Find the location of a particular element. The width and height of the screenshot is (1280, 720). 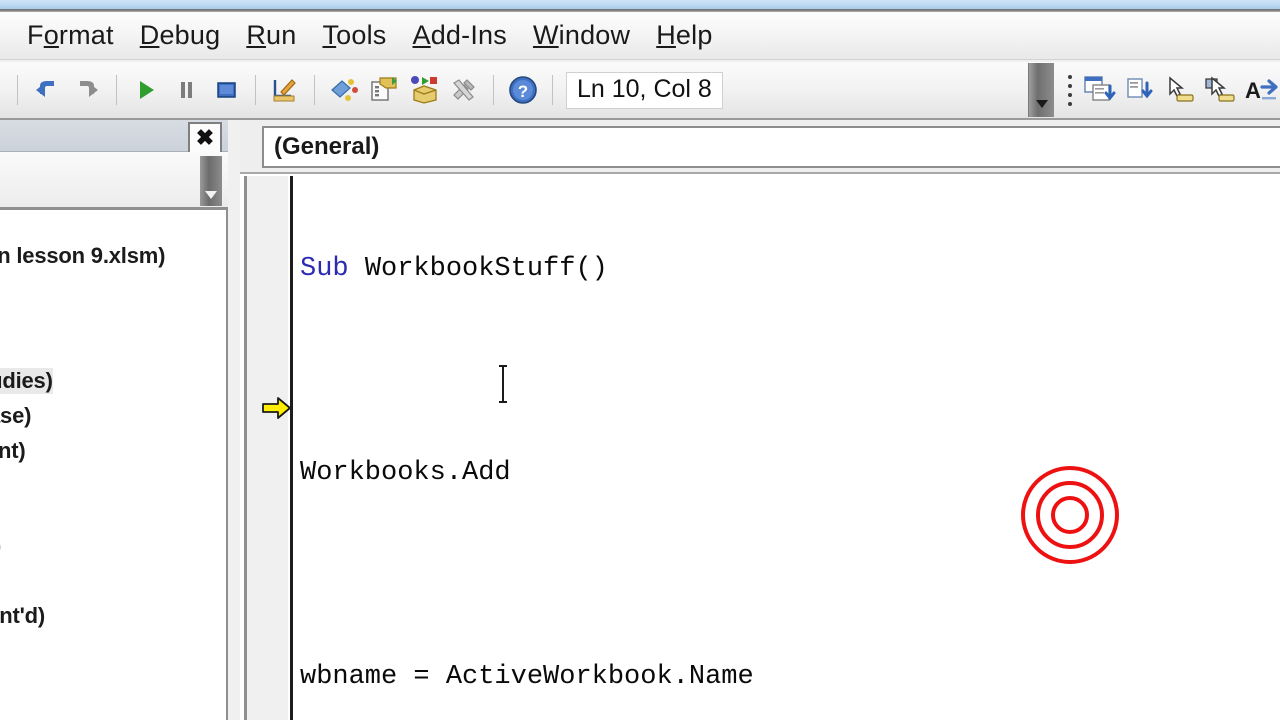

project-panel-titlebar: ✖ is located at coordinates (114, 137).